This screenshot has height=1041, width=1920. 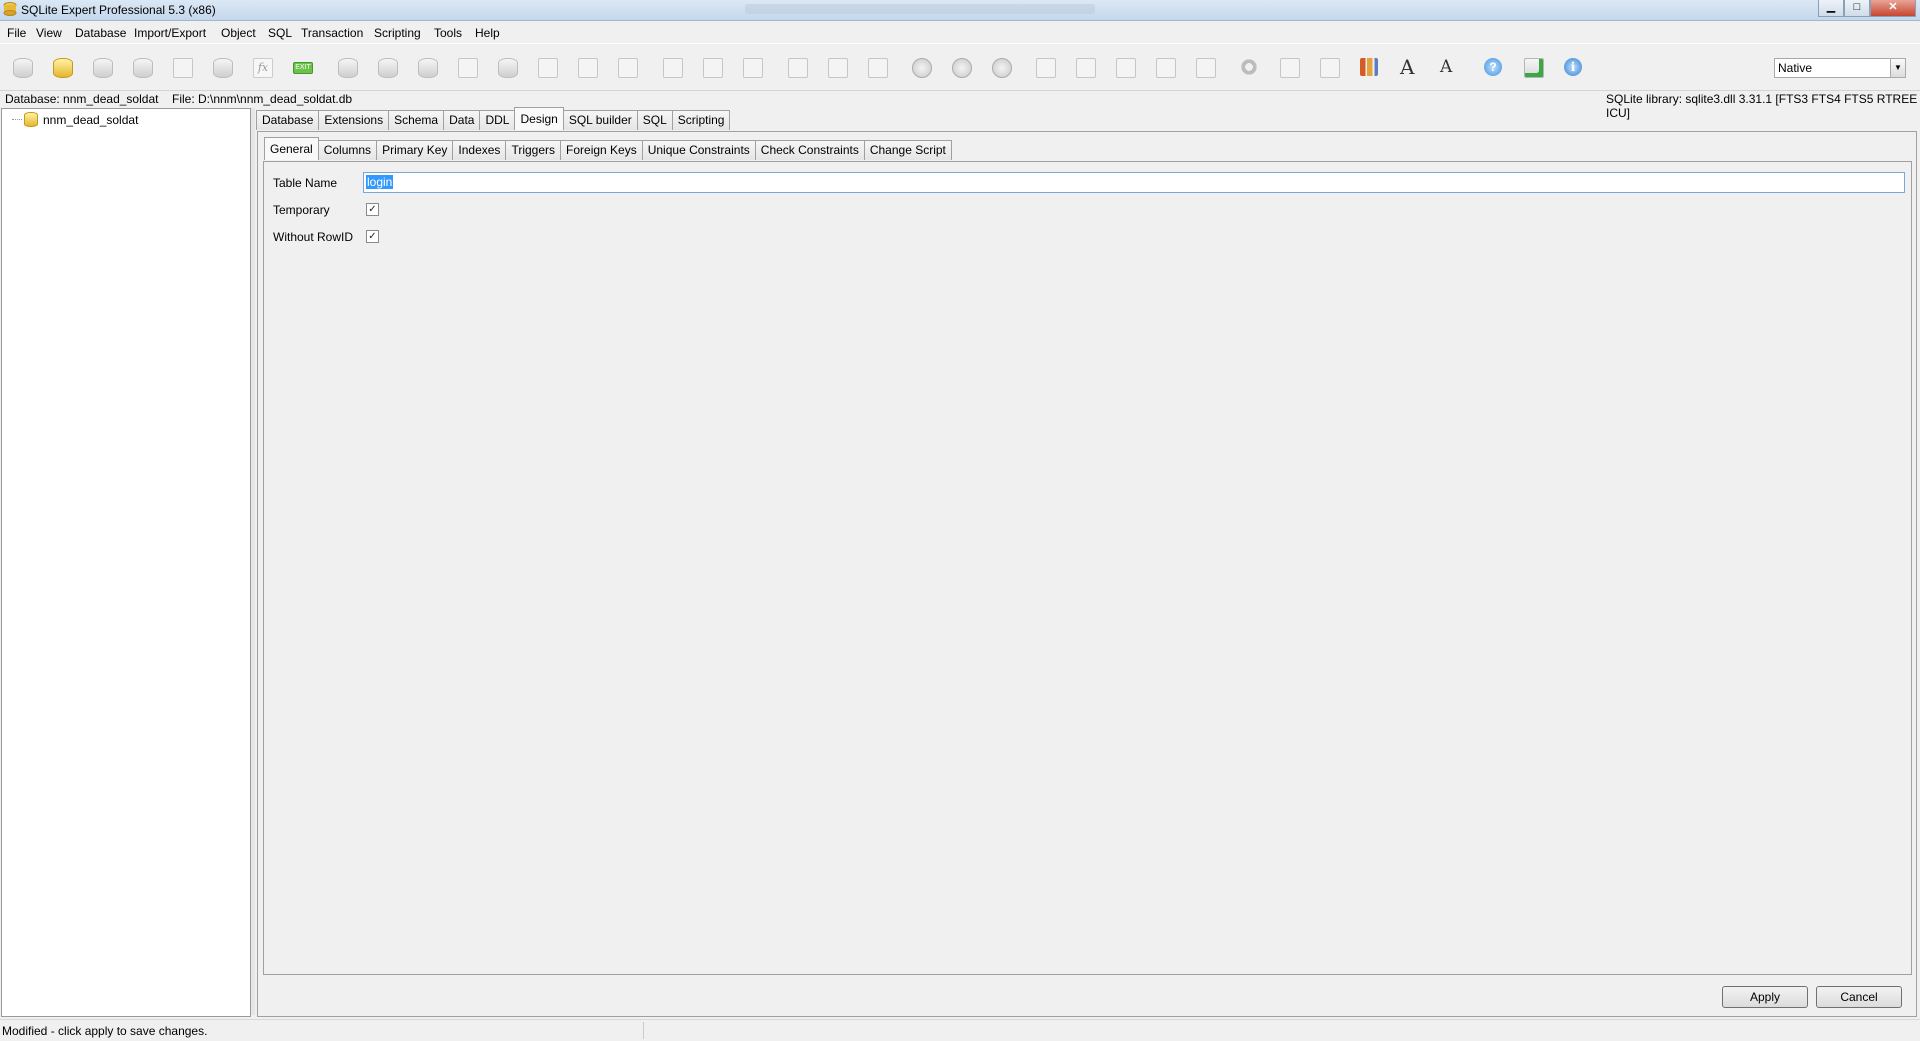 I want to click on menu-import-export: Import/Export, so click(x=170, y=33).